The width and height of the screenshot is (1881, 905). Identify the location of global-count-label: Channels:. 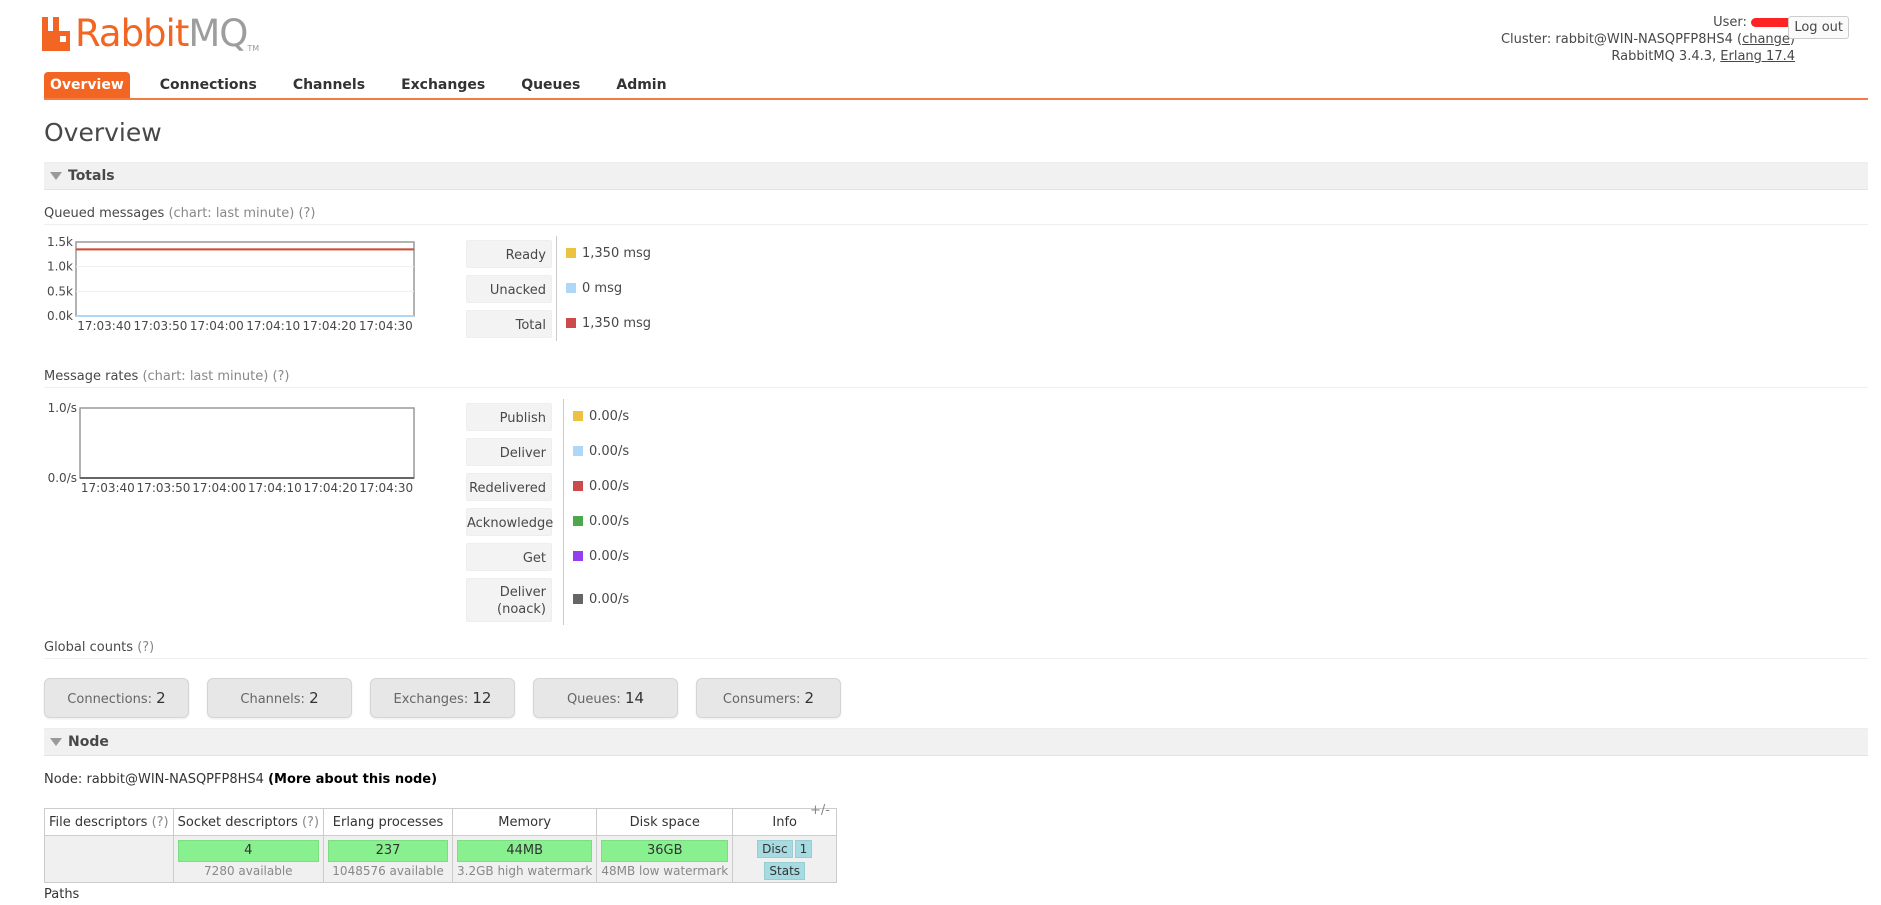
(272, 699).